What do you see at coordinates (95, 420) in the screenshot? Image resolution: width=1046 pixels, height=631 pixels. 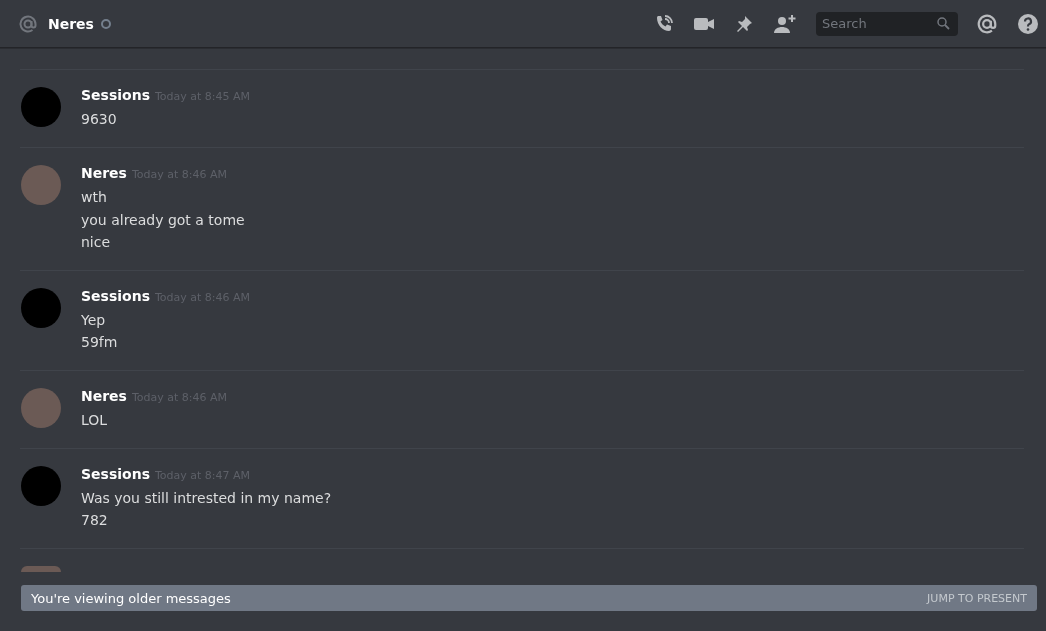 I see `message-text: LOL` at bounding box center [95, 420].